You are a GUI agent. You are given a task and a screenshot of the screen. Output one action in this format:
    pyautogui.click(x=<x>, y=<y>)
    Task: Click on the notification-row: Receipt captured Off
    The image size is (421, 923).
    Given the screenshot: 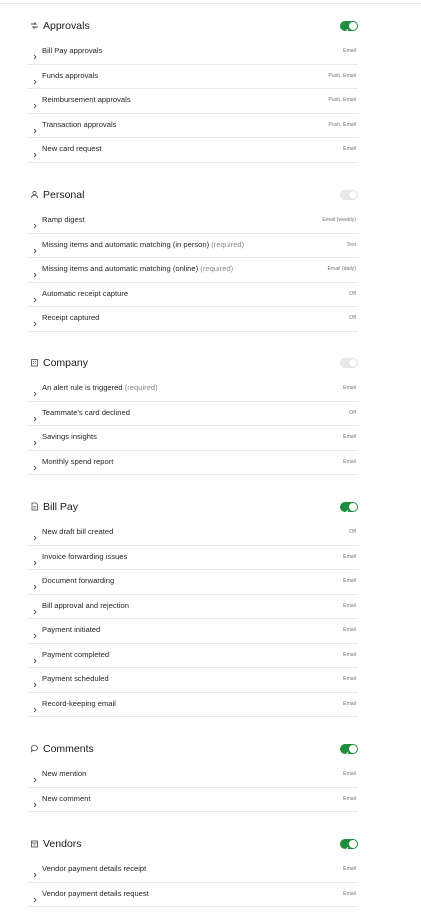 What is the action you would take?
    pyautogui.click(x=192, y=319)
    